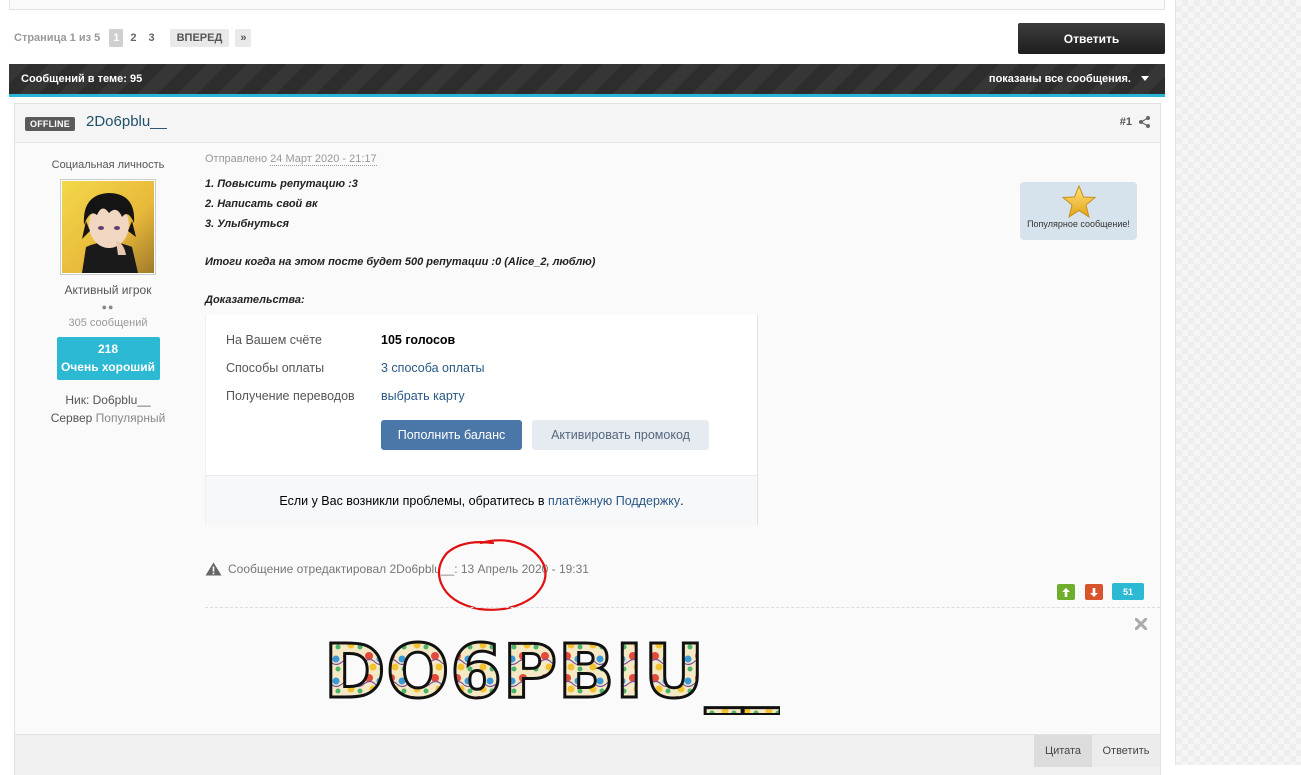 The image size is (1301, 775). Describe the element at coordinates (126, 121) in the screenshot. I see `author-link: 2Do6pblu__` at that location.